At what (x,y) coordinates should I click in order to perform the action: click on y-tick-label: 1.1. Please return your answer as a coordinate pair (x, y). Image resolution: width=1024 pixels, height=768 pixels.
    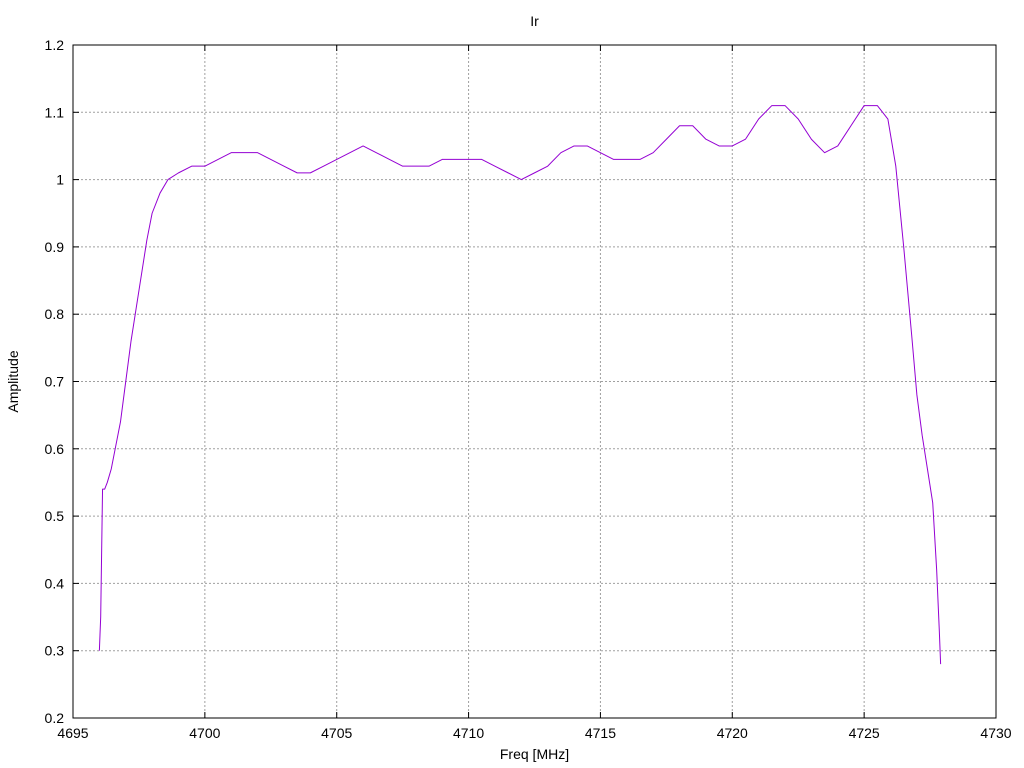
    Looking at the image, I should click on (55, 112).